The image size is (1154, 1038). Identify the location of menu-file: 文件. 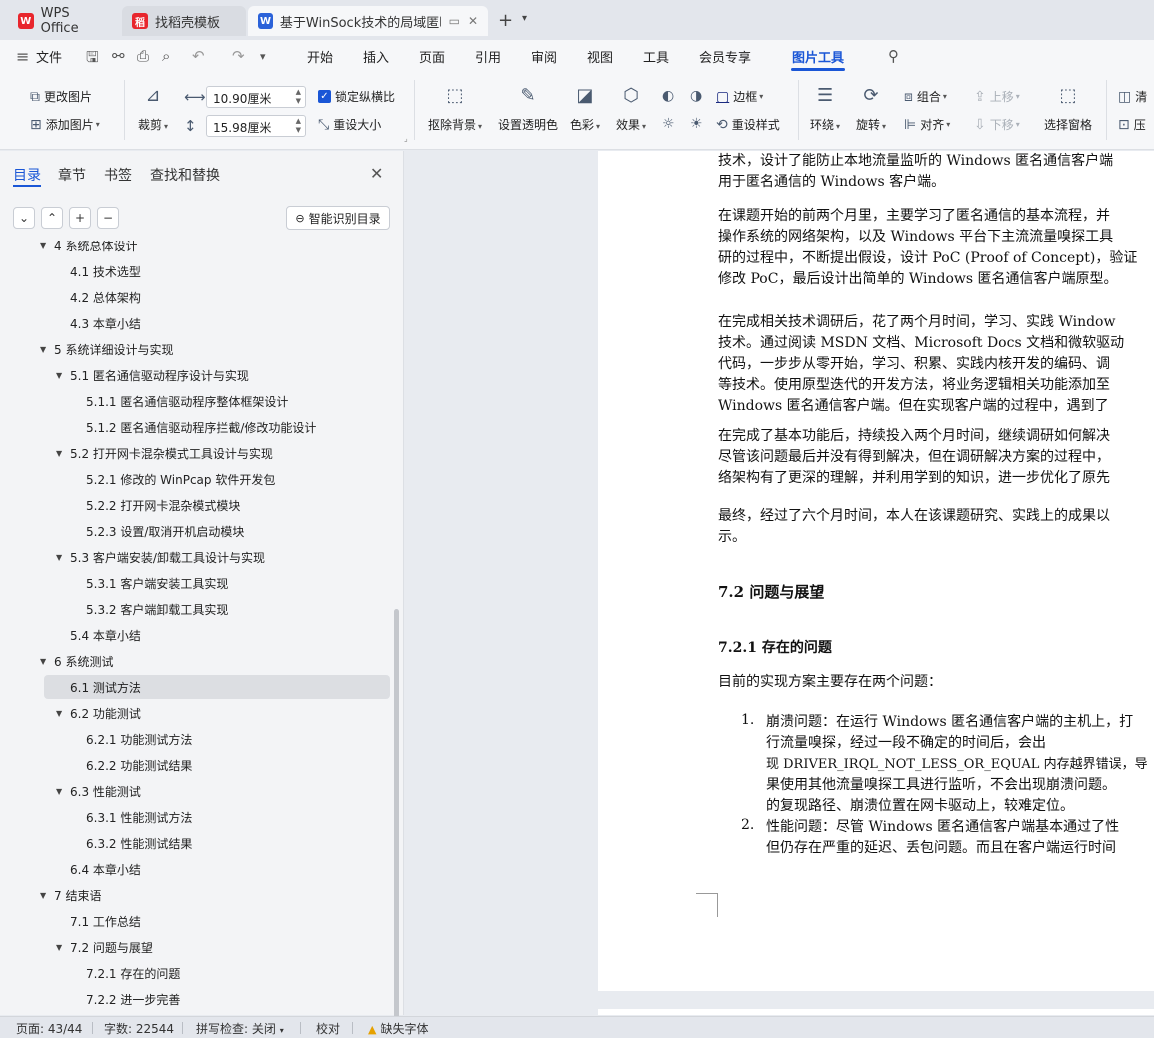
(49, 56).